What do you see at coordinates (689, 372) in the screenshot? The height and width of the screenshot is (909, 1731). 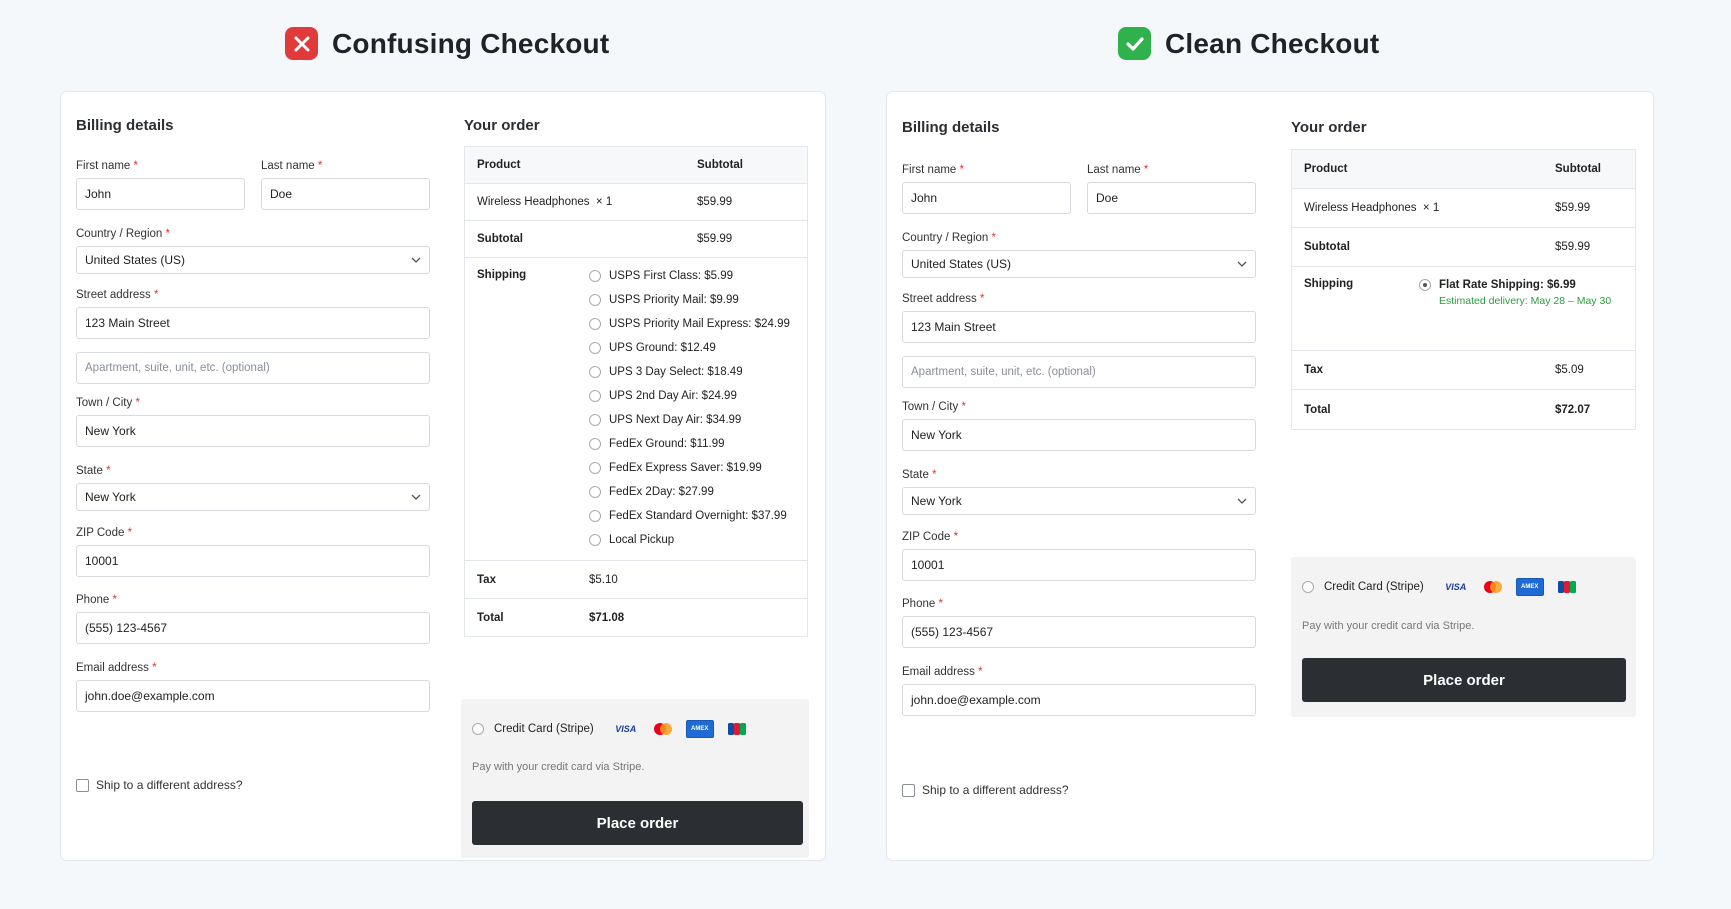 I see `shipping-option: UPS 3 Day Select: $18.49` at bounding box center [689, 372].